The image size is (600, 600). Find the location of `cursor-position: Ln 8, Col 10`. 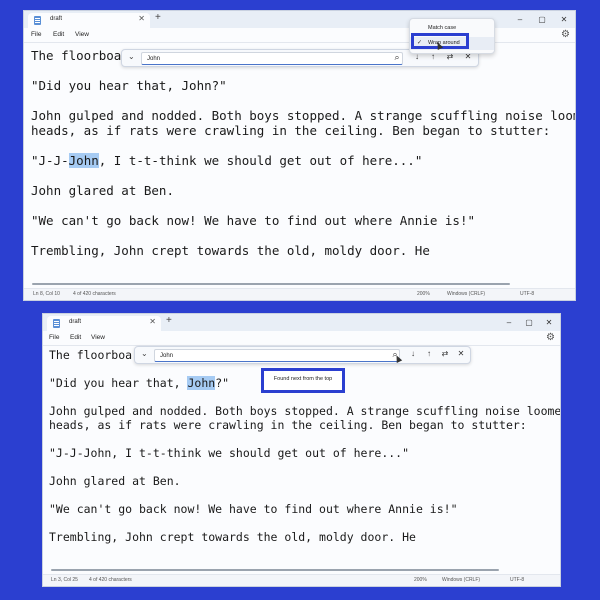

cursor-position: Ln 8, Col 10 is located at coordinates (46, 294).